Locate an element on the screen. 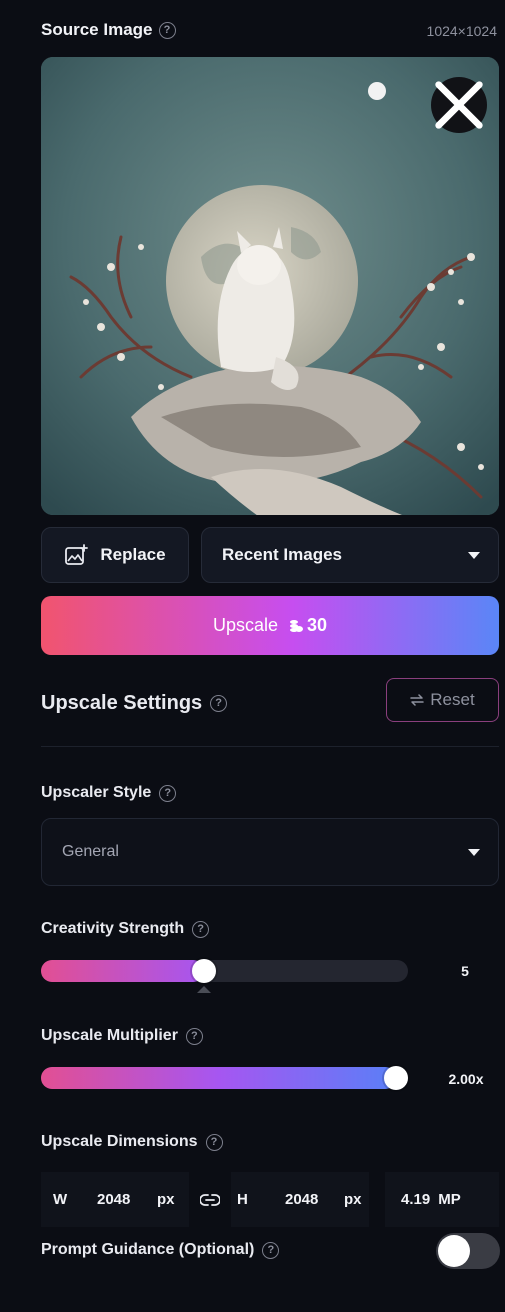 This screenshot has width=505, height=1312. width-unit: px is located at coordinates (166, 1199).